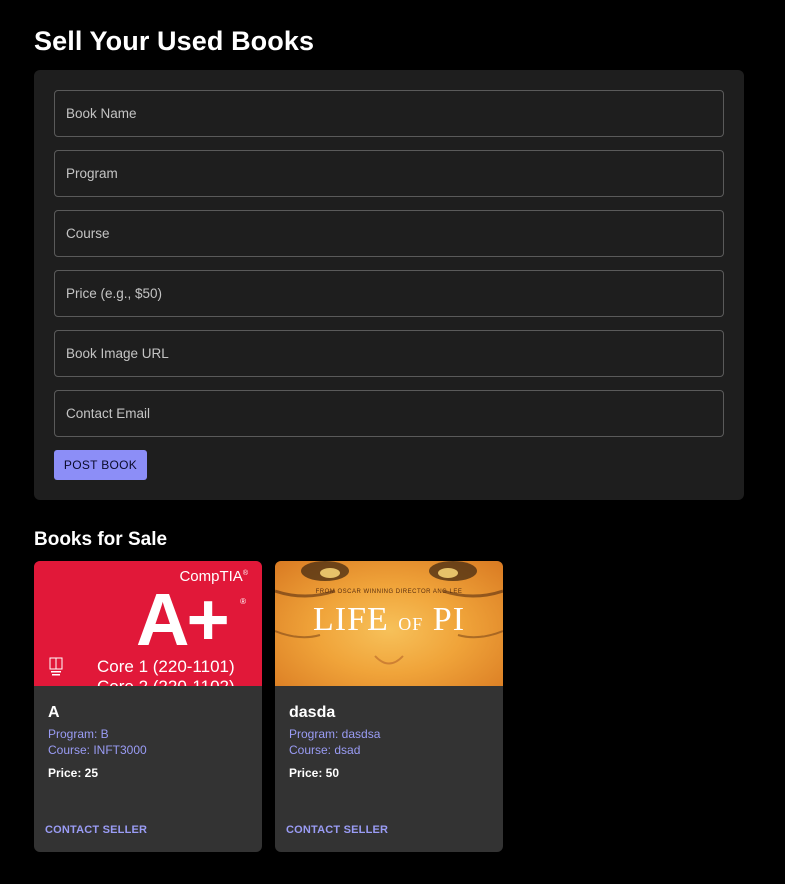 This screenshot has height=884, width=785. I want to click on cover-reg-mark: ®, so click(243, 601).